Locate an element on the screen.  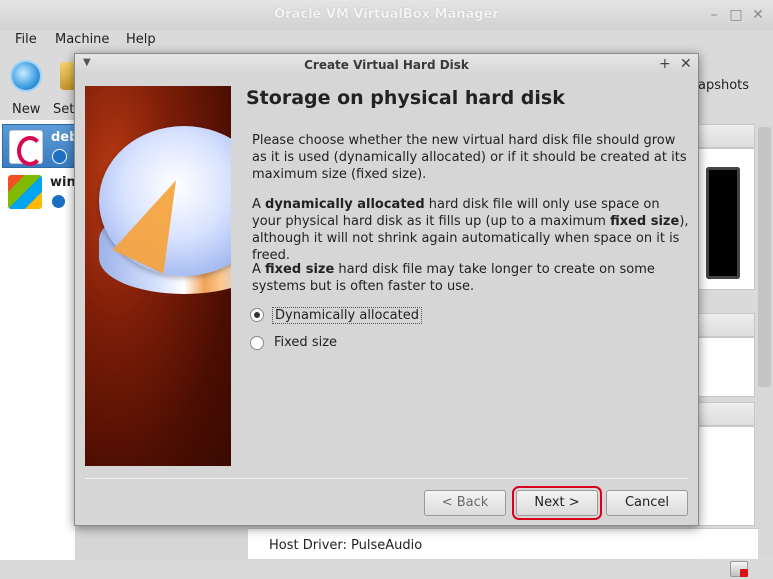
detail-value: PulseAudio is located at coordinates (387, 545).